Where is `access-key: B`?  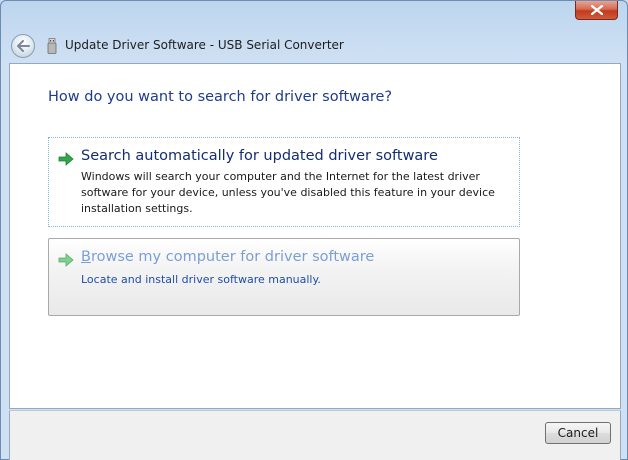 access-key: B is located at coordinates (86, 257).